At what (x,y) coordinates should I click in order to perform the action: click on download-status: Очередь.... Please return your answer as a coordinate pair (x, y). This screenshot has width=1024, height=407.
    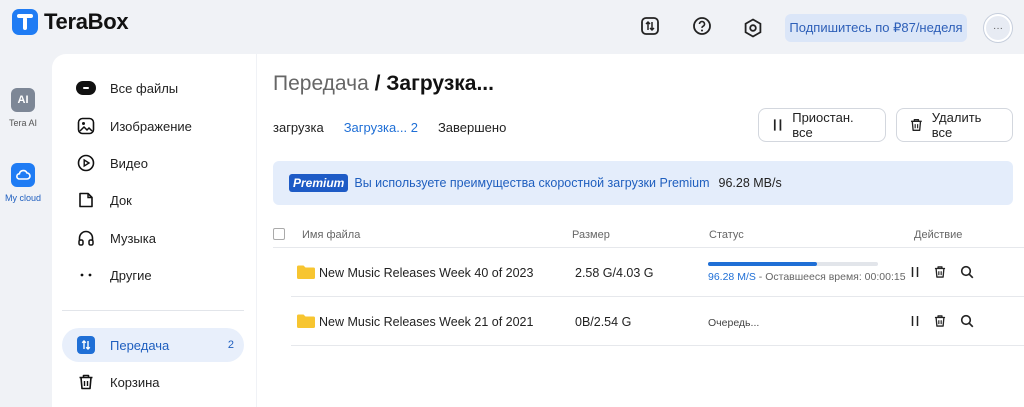
    Looking at the image, I should click on (734, 323).